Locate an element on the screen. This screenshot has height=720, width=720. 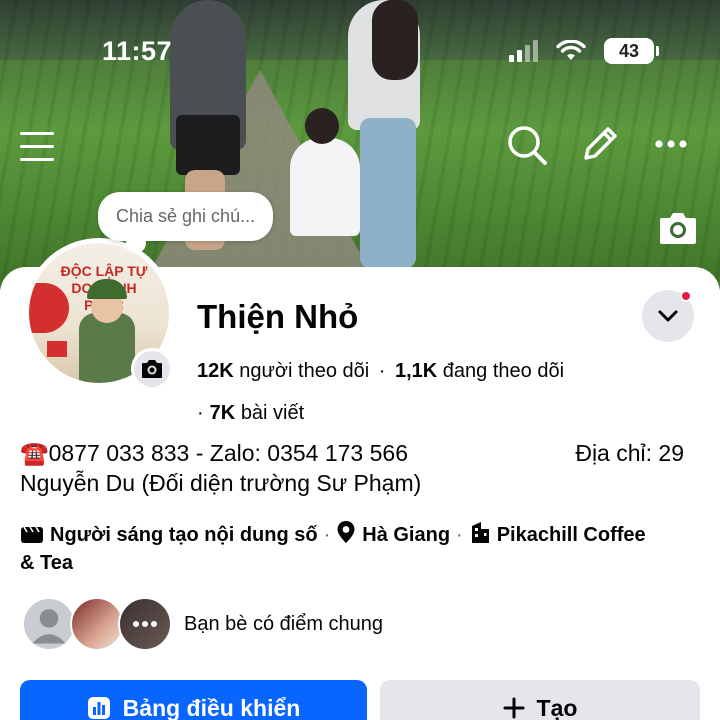
dashboard-button: Bảng điều khiển is located at coordinates (193, 700).